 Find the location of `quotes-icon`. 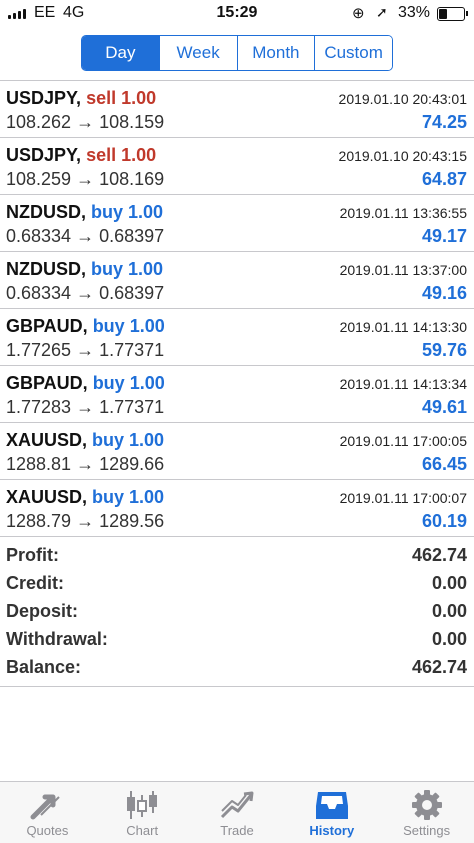

quotes-icon is located at coordinates (45, 807).